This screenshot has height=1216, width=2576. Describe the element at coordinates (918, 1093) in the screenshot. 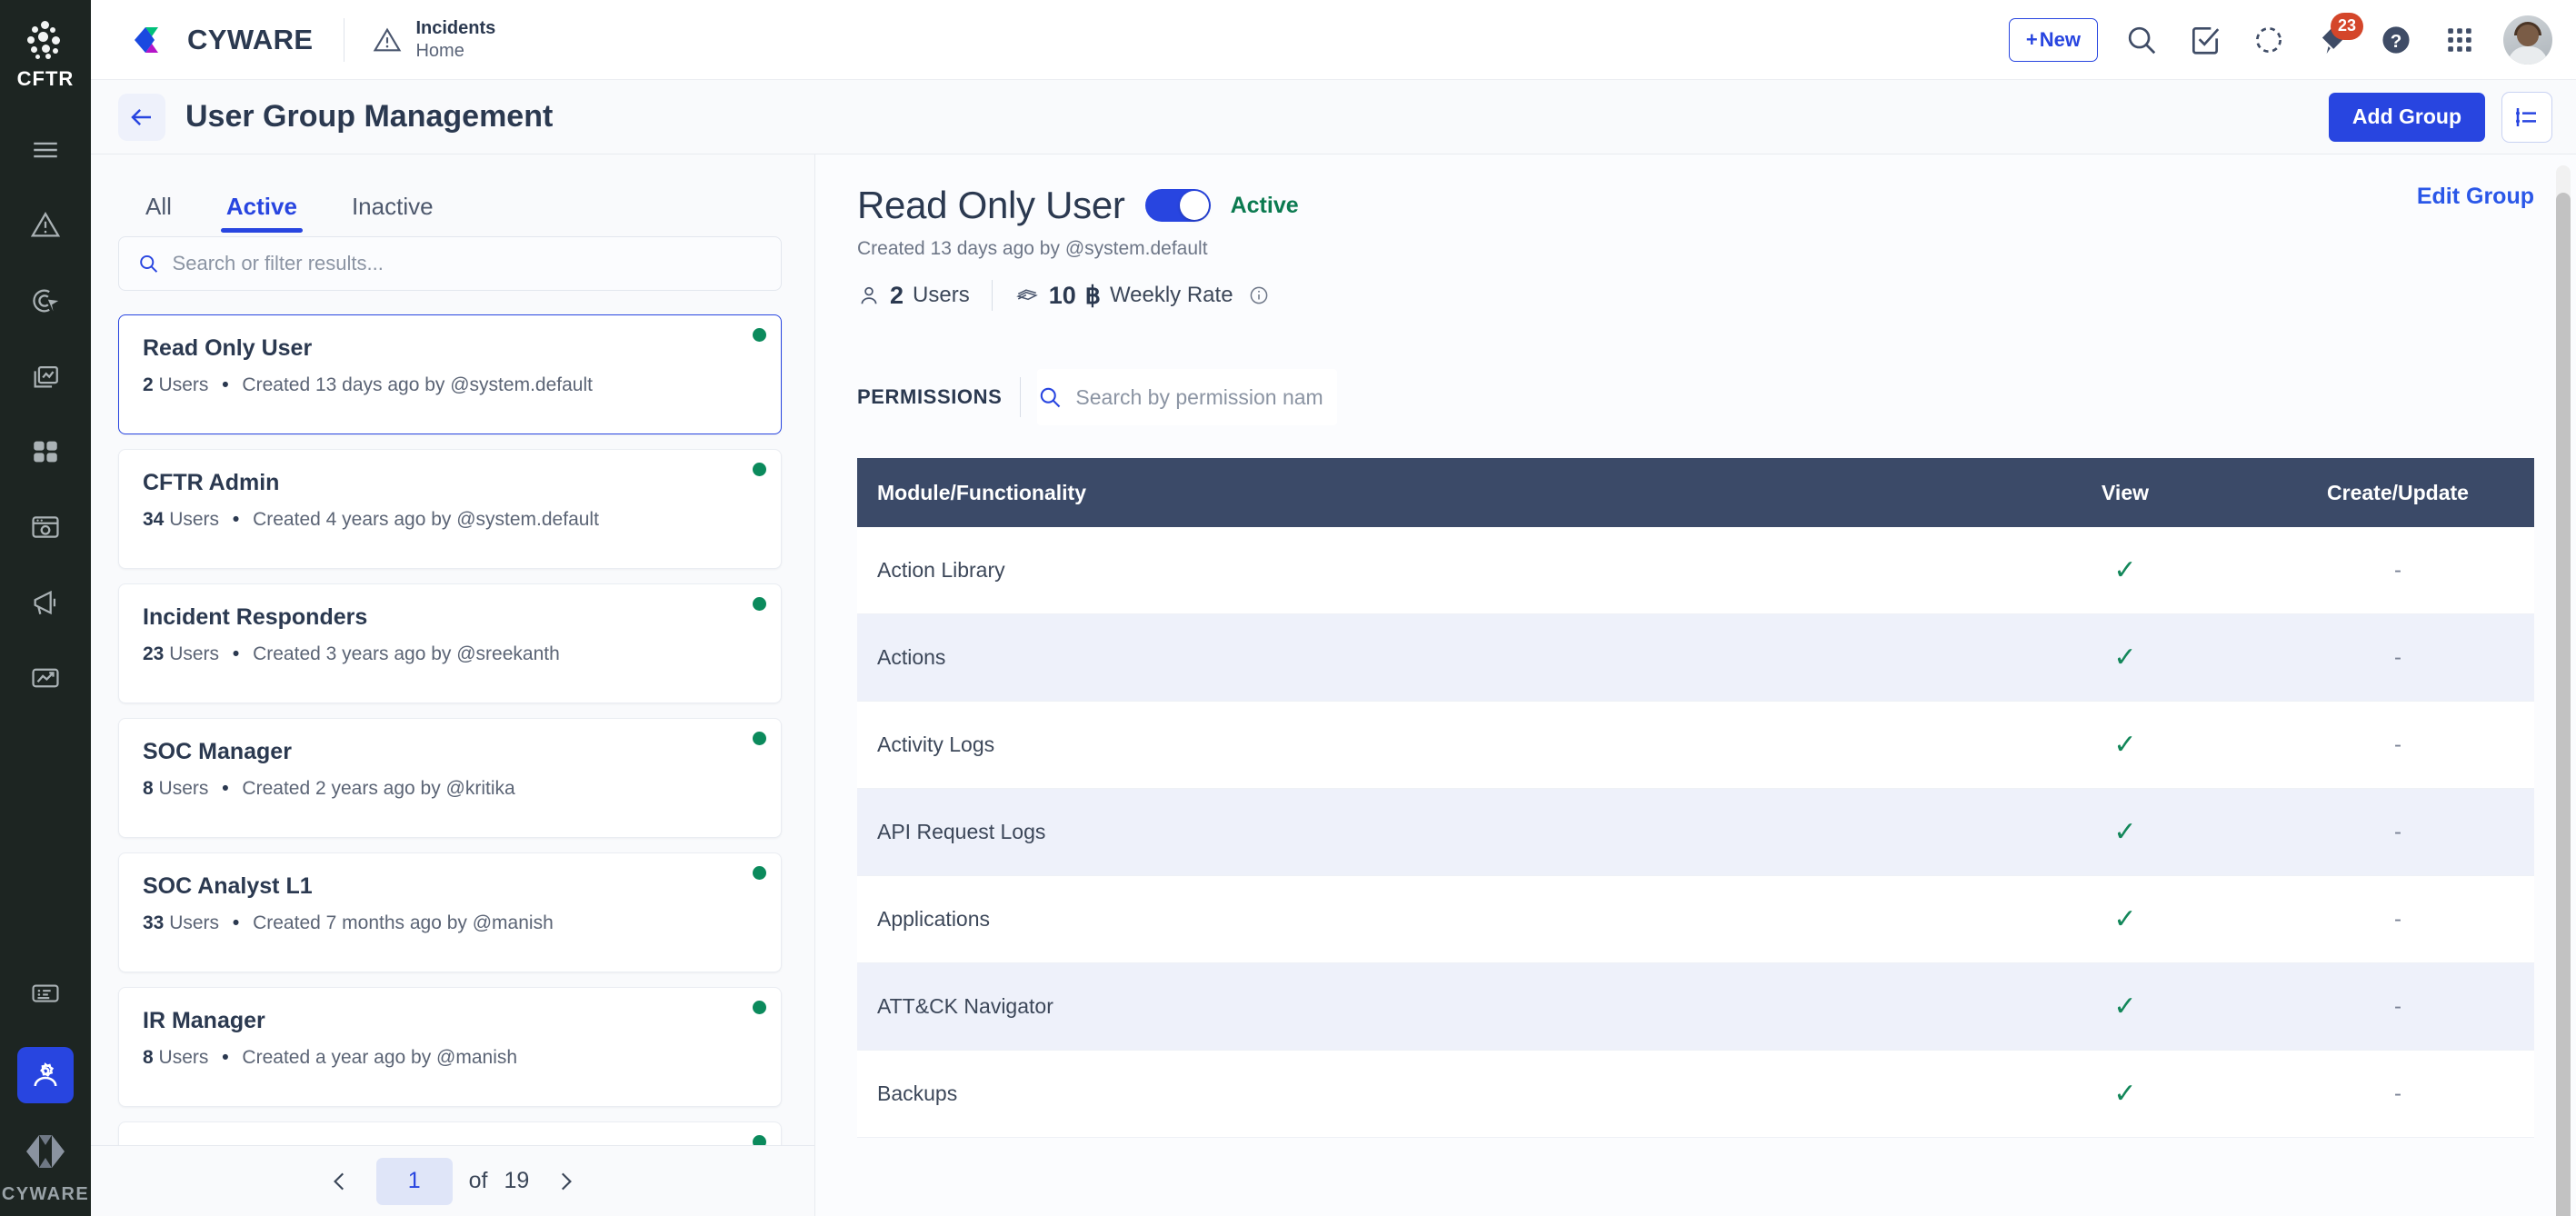

I see `cell-module: Backups` at that location.